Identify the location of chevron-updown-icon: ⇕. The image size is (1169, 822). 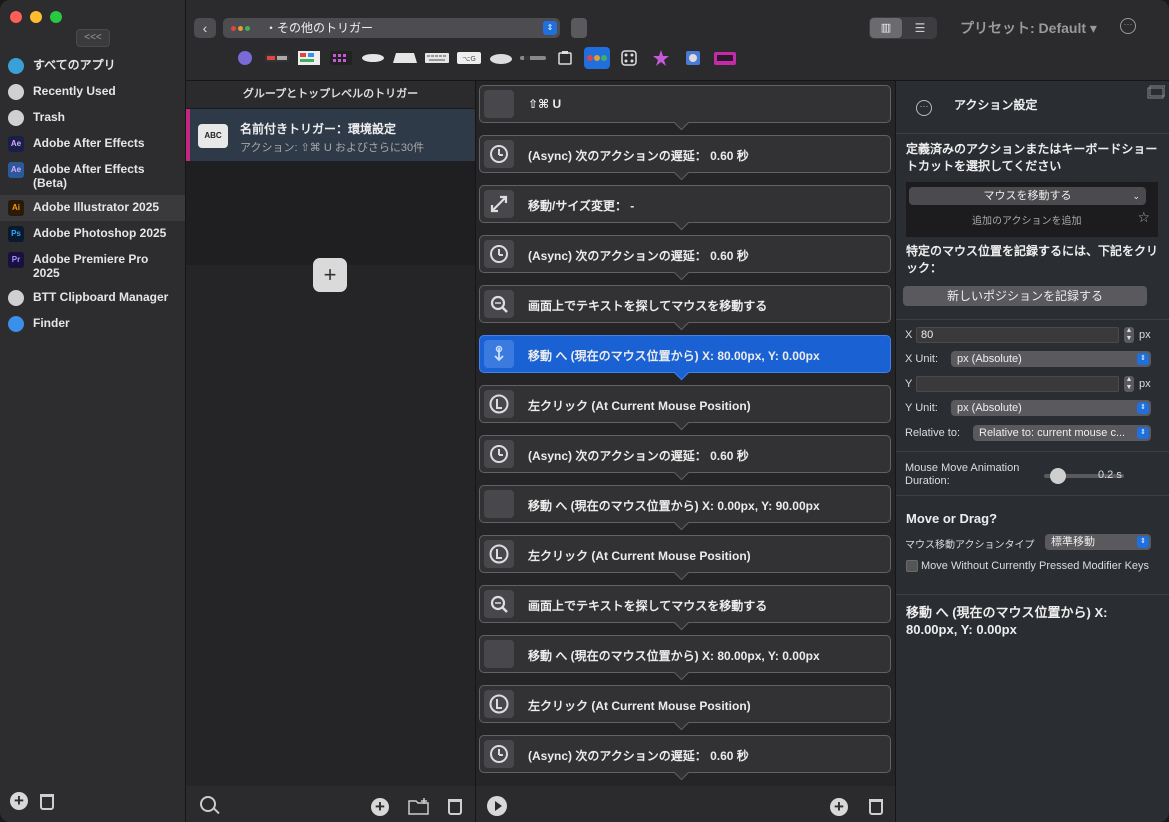
(1143, 359).